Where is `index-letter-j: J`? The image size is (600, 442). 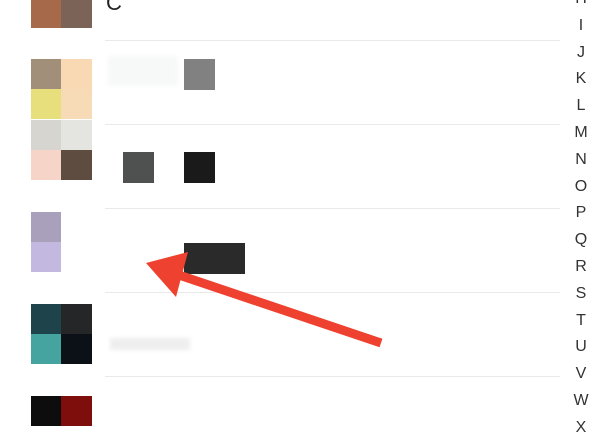 index-letter-j: J is located at coordinates (581, 53).